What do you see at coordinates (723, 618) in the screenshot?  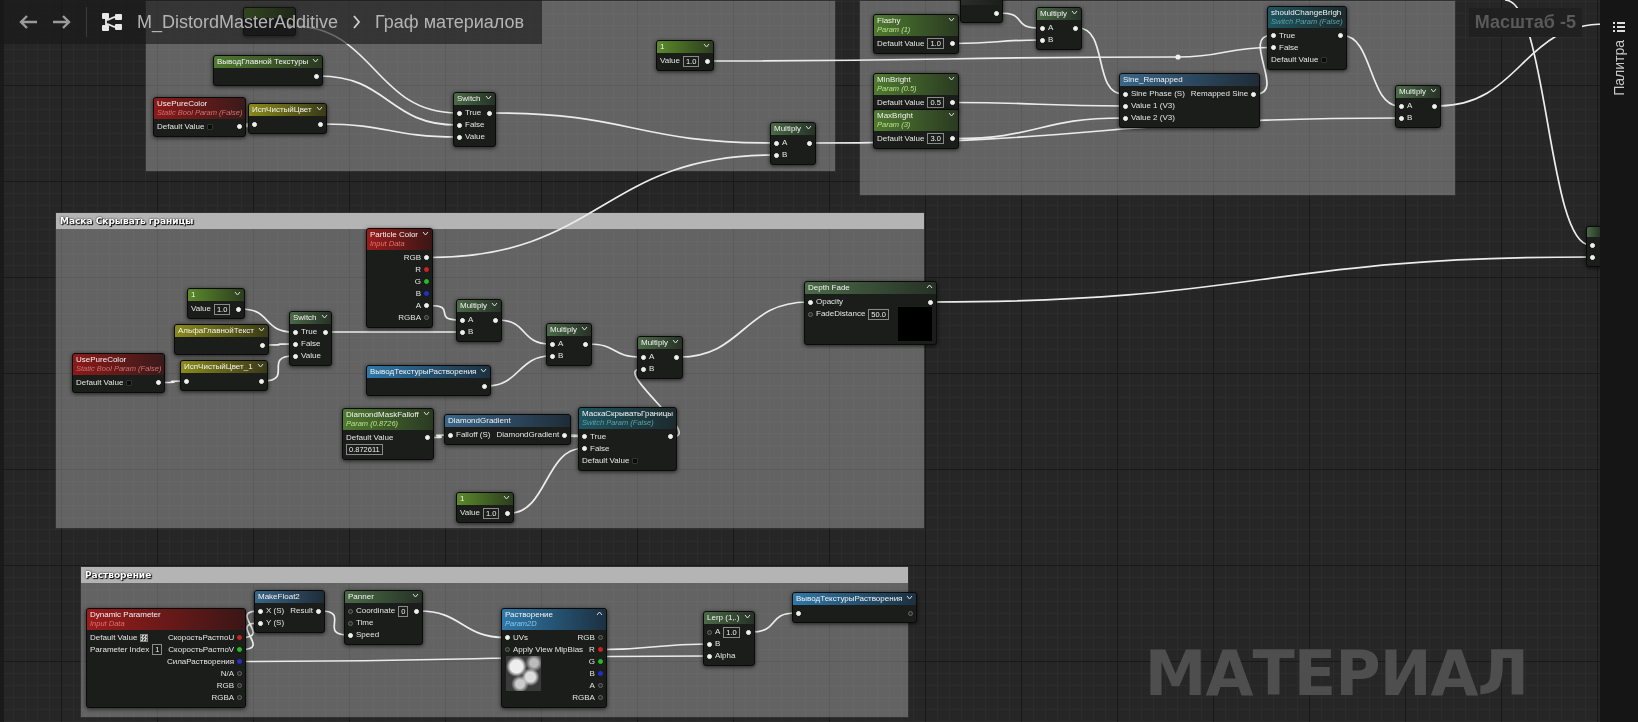 I see `node-title: Lerp (1,.)` at bounding box center [723, 618].